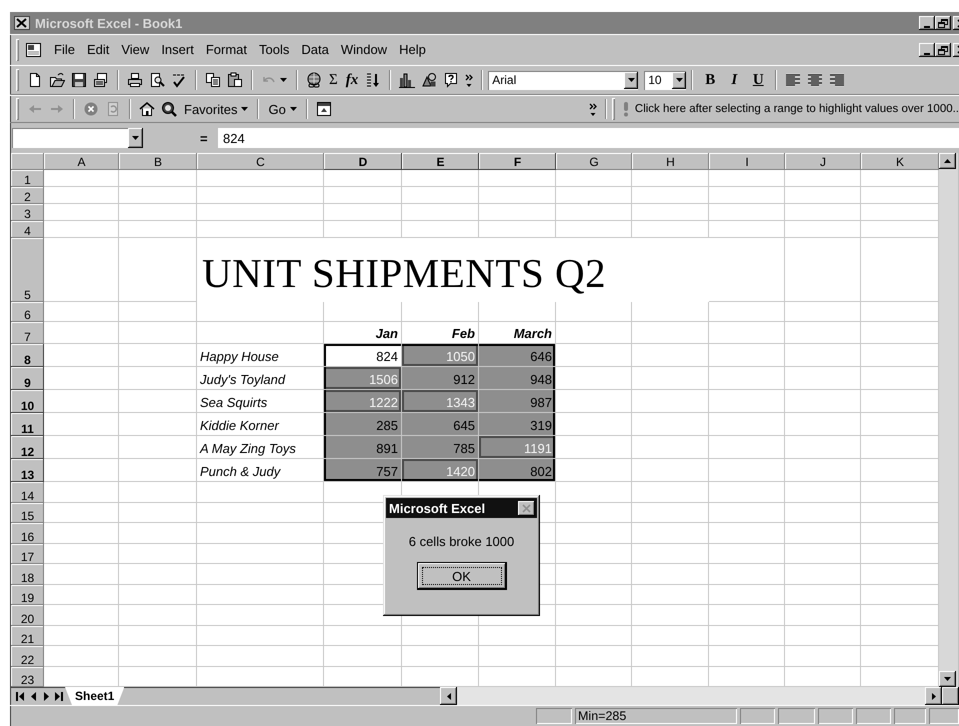  I want to click on column-header: I, so click(747, 161).